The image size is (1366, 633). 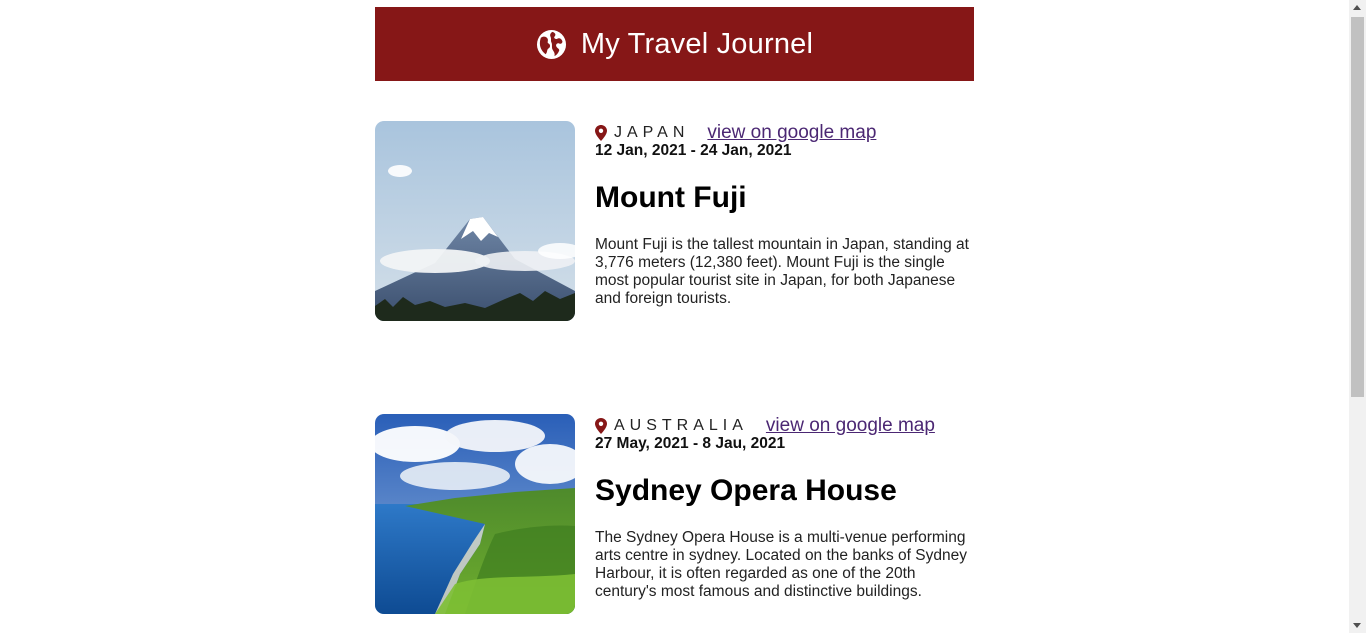 I want to click on globe-icon, so click(x=551, y=44).